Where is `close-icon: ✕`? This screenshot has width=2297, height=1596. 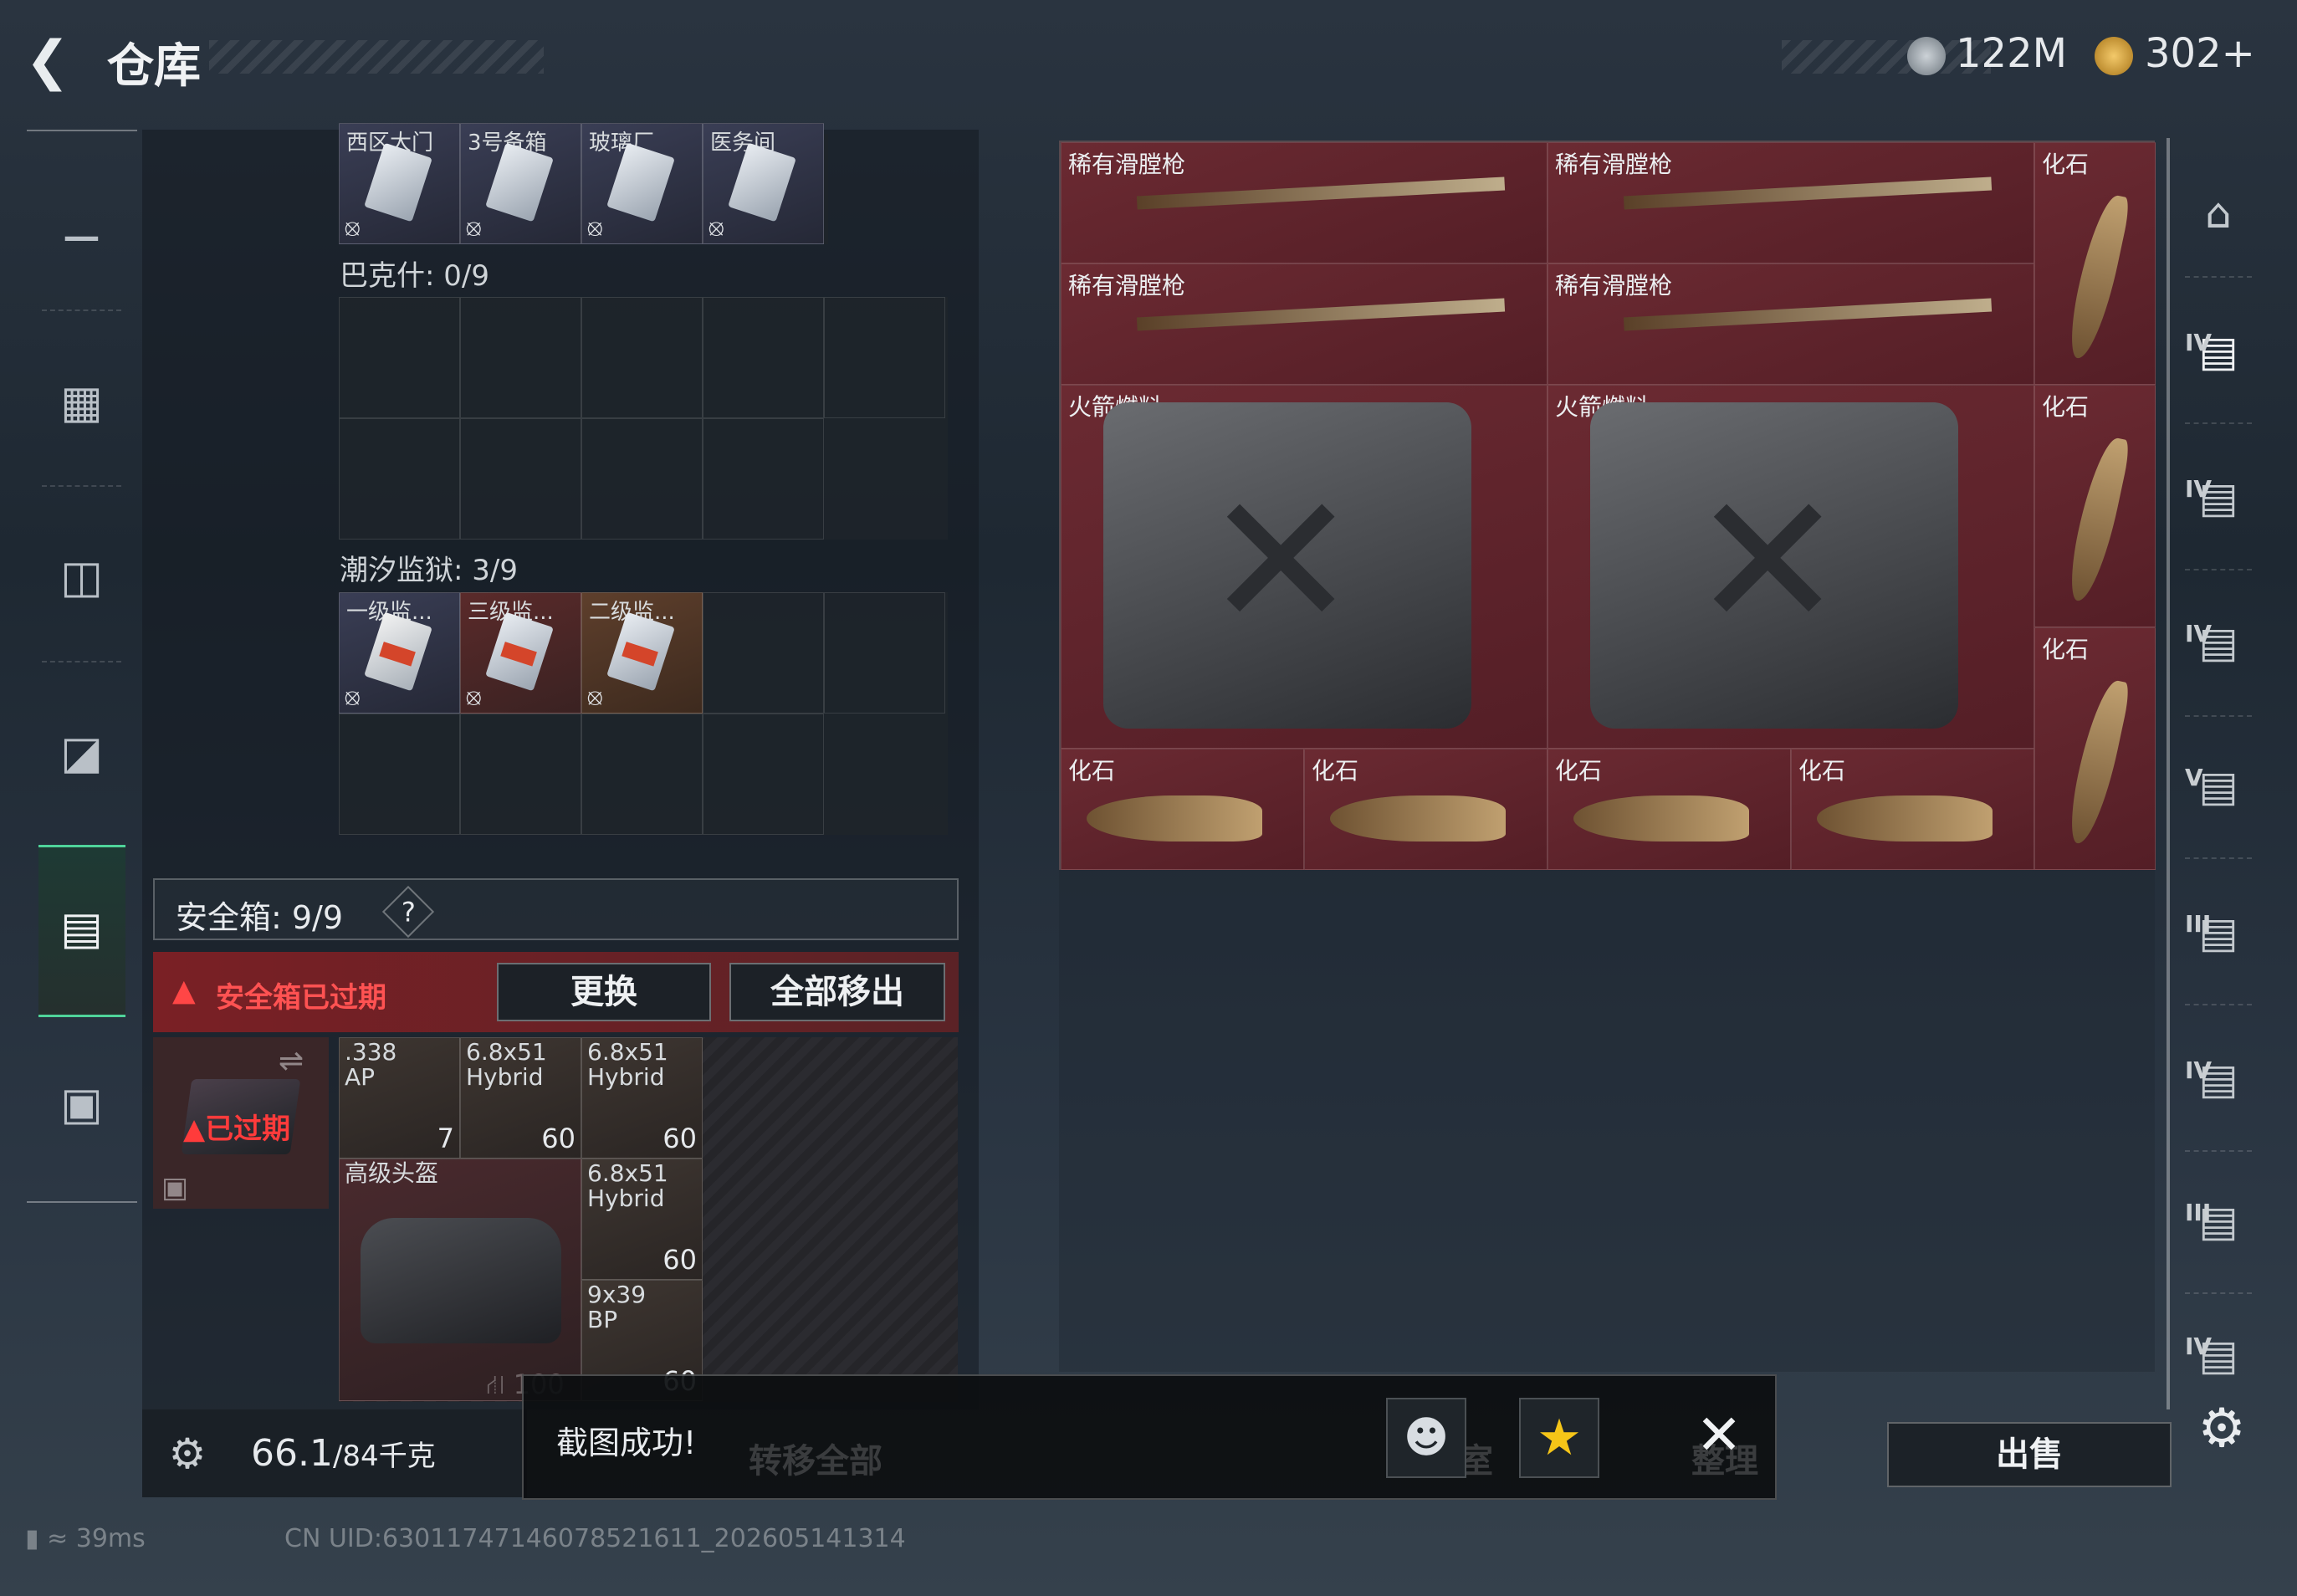
close-icon: ✕ is located at coordinates (1719, 1436).